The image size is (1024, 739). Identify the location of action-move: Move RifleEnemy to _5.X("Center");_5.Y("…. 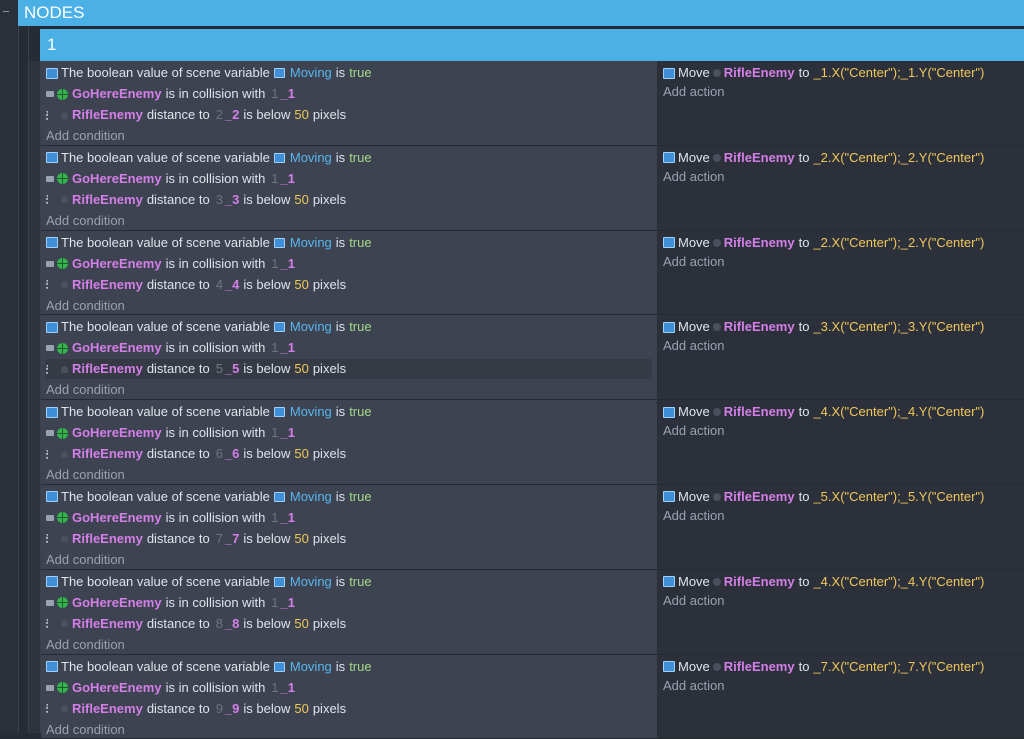
(823, 497).